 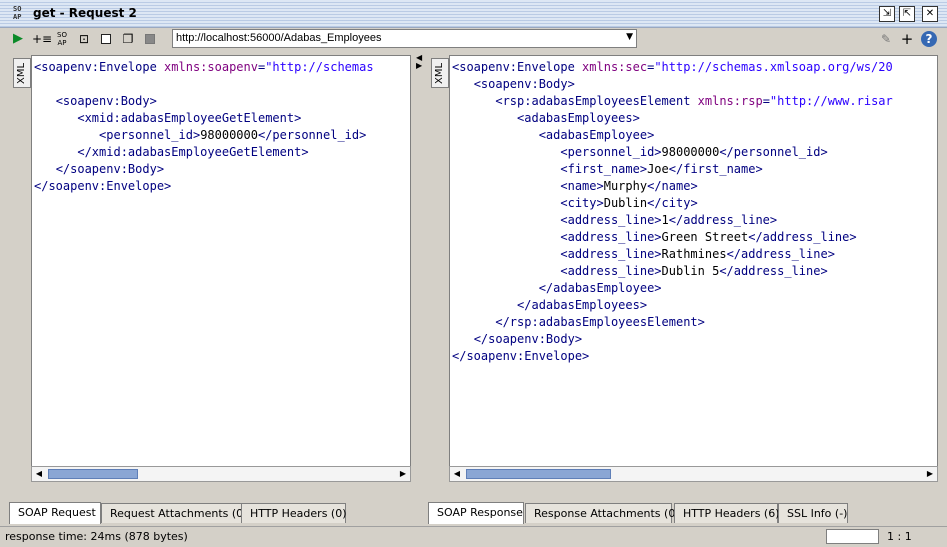 What do you see at coordinates (55, 513) in the screenshot?
I see `tab-soap-request: SOAP Request` at bounding box center [55, 513].